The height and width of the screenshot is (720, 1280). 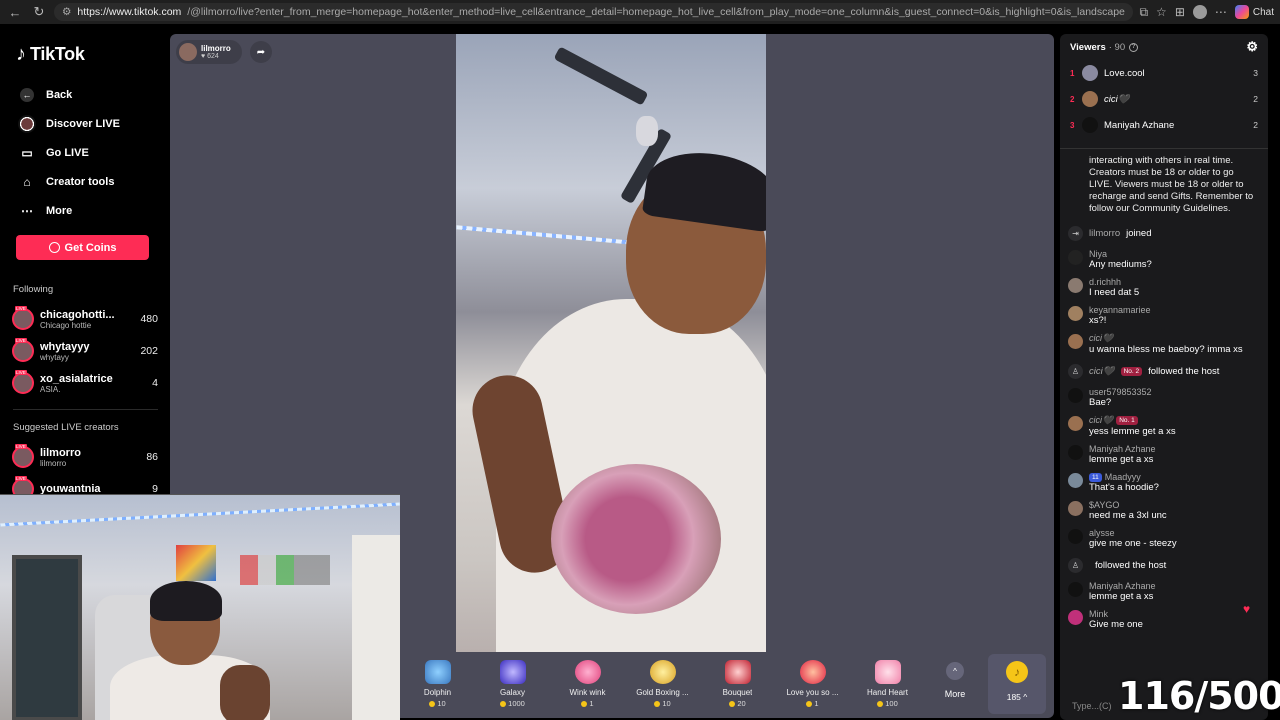 I want to click on rank-number: 2, so click(x=1072, y=99).